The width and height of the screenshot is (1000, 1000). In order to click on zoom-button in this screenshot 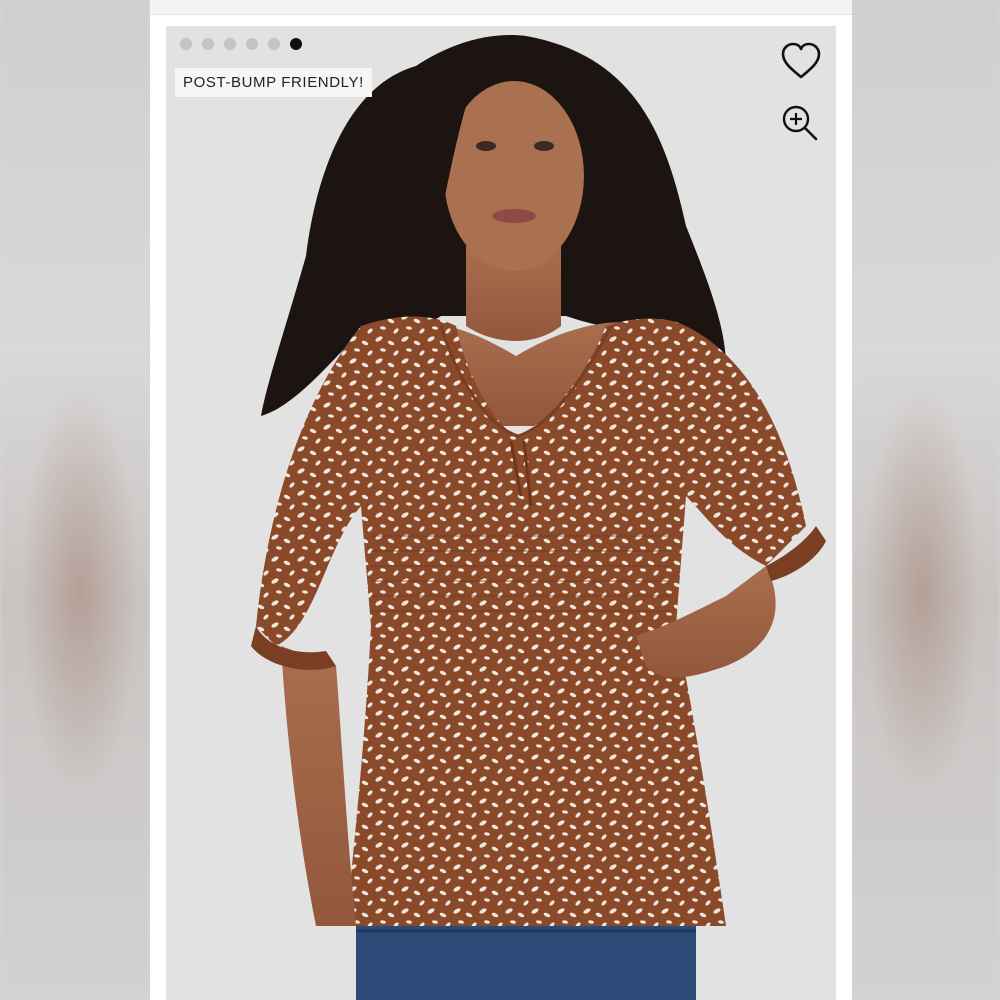, I will do `click(802, 125)`.